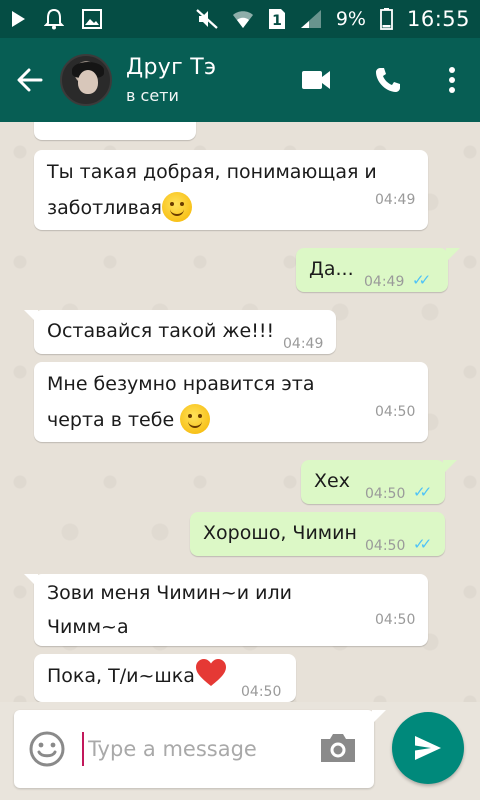 Image resolution: width=480 pixels, height=800 pixels. I want to click on message-outgoing: Да... 04:49 ✓✓, so click(378, 270).